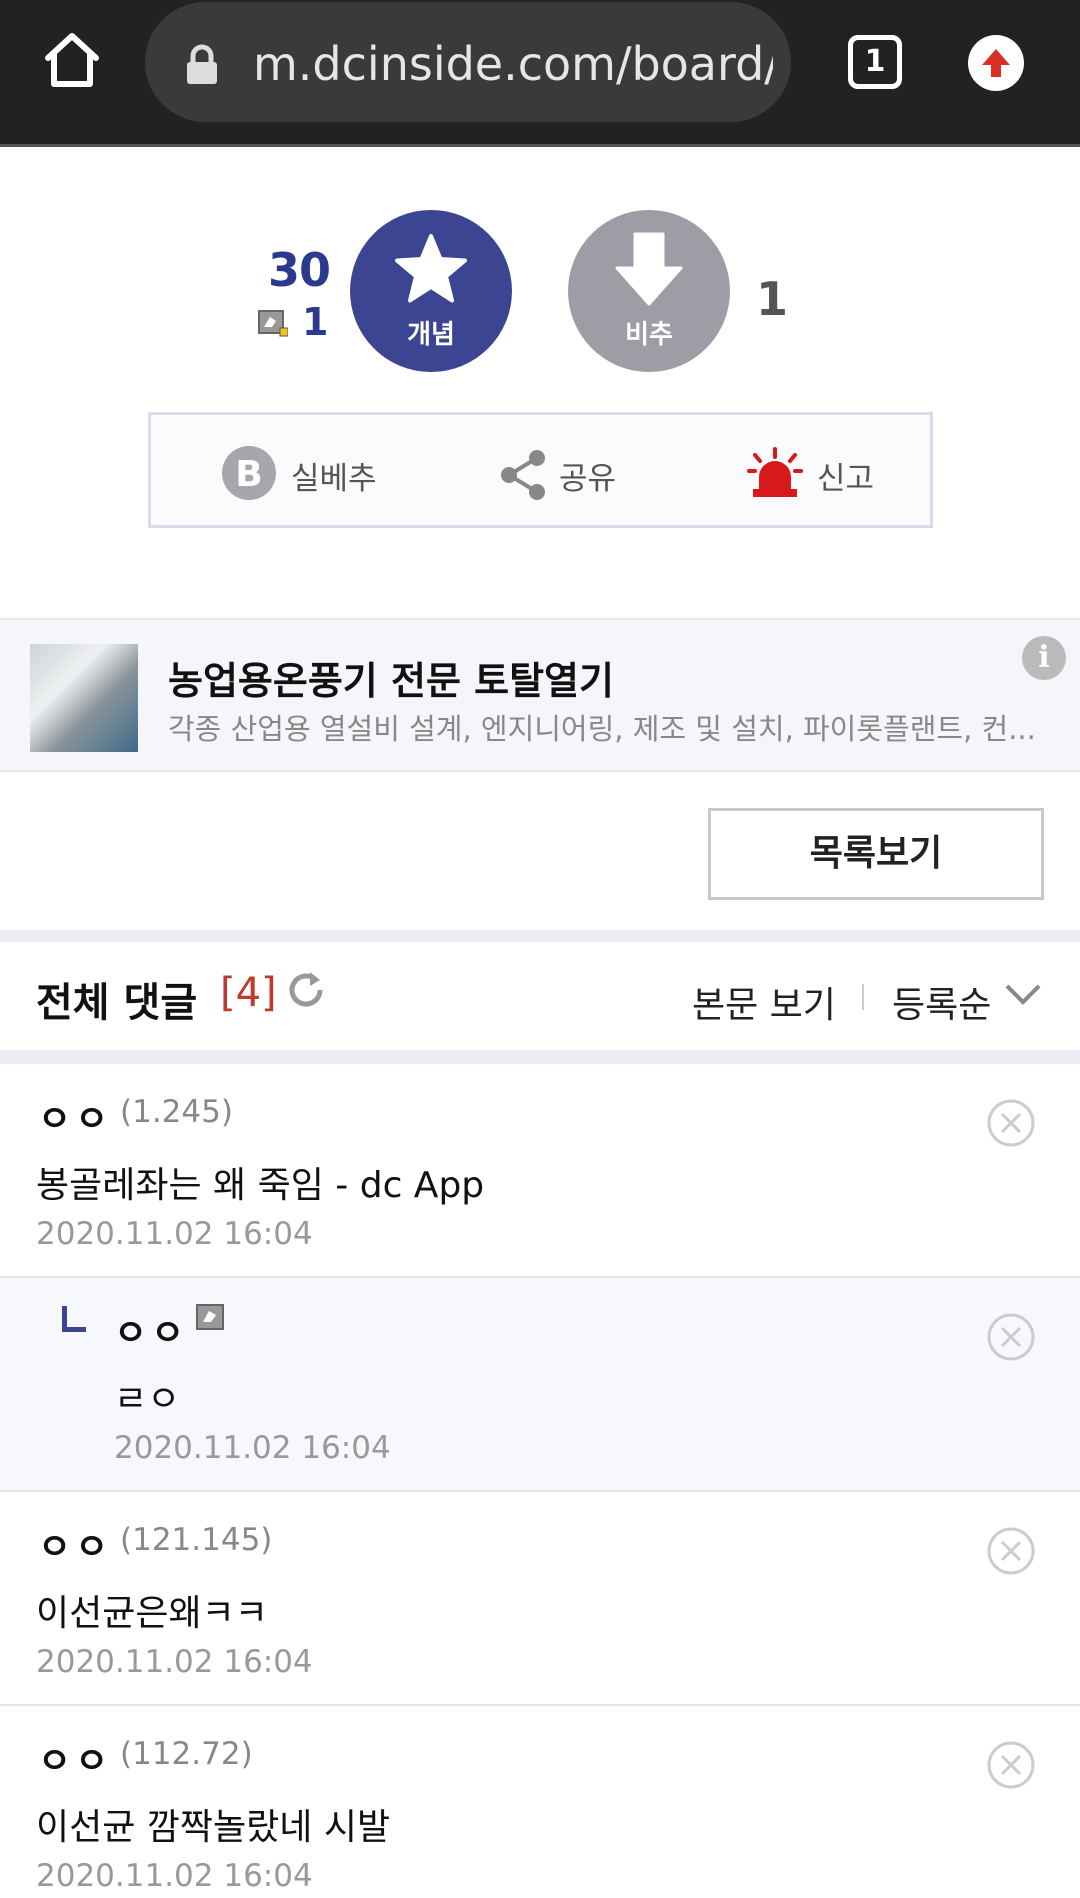  What do you see at coordinates (74, 1319) in the screenshot?
I see `reply-indicator-icon` at bounding box center [74, 1319].